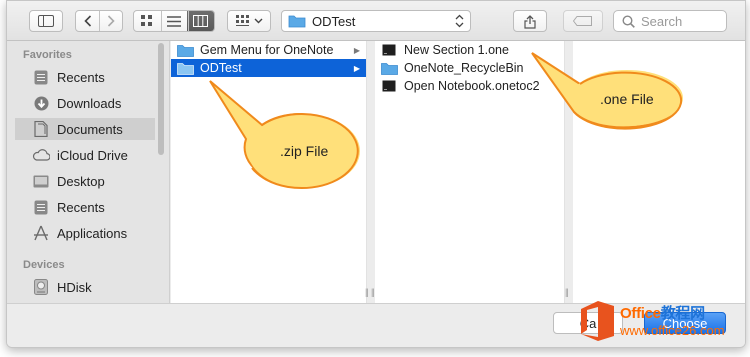 The image size is (750, 357). I want to click on sidebar-item-icloud-drive: iCloud Drive, so click(85, 155).